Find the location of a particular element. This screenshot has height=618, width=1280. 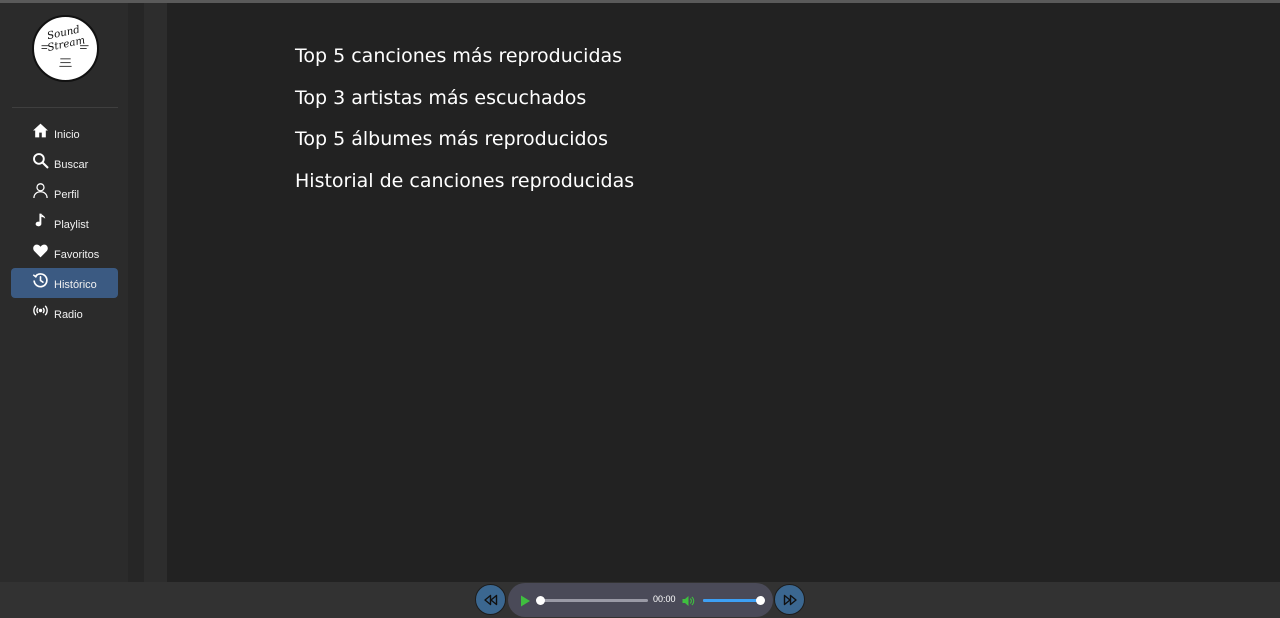

current-time: 00:00 is located at coordinates (664, 599).